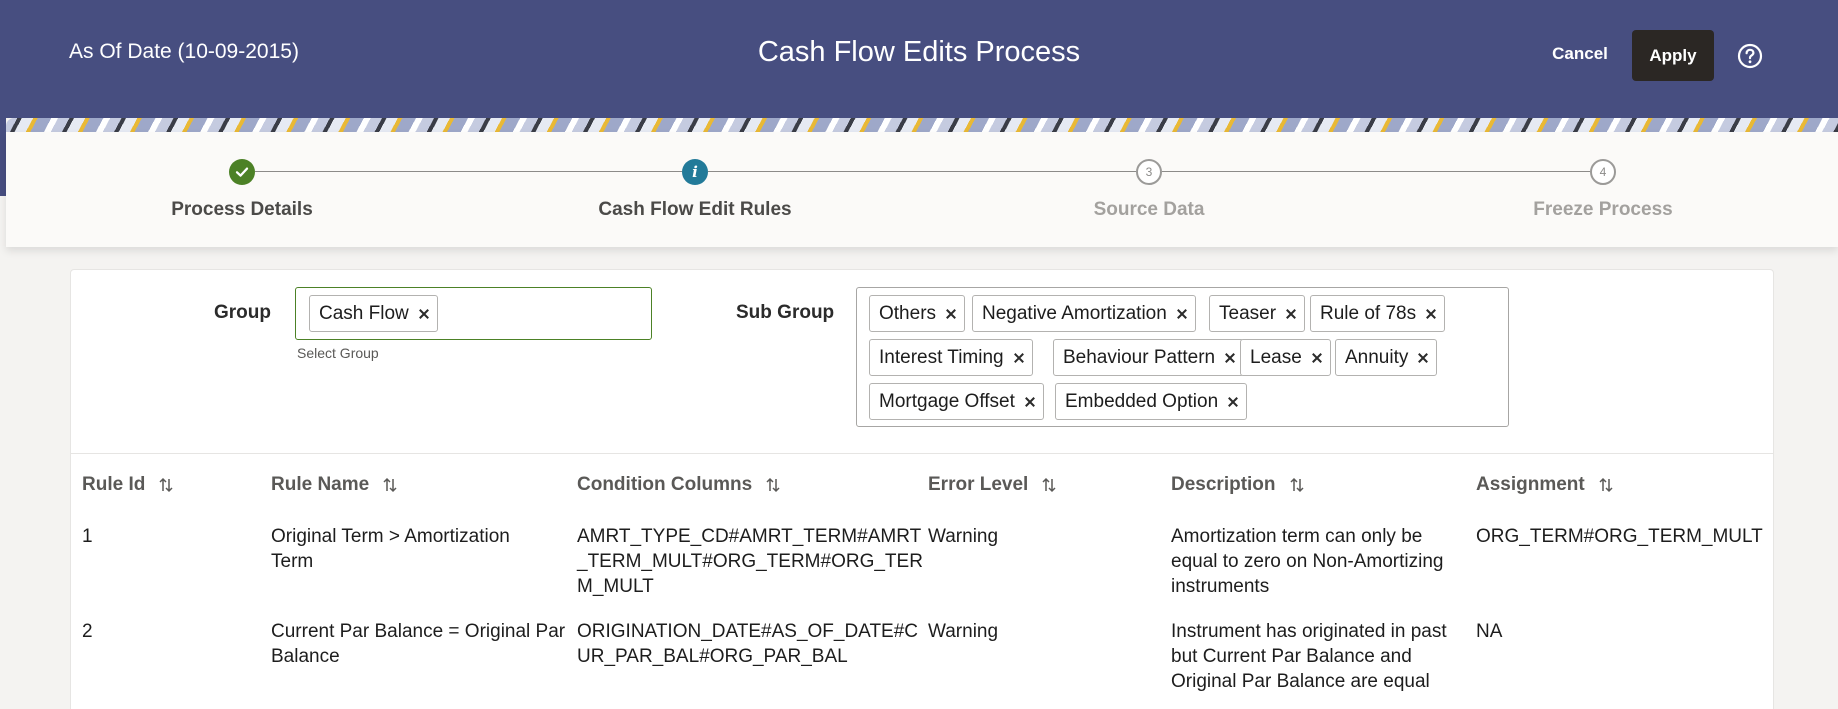 Image resolution: width=1838 pixels, height=709 pixels. Describe the element at coordinates (1368, 313) in the screenshot. I see `chip-label: Rule of 78s` at that location.